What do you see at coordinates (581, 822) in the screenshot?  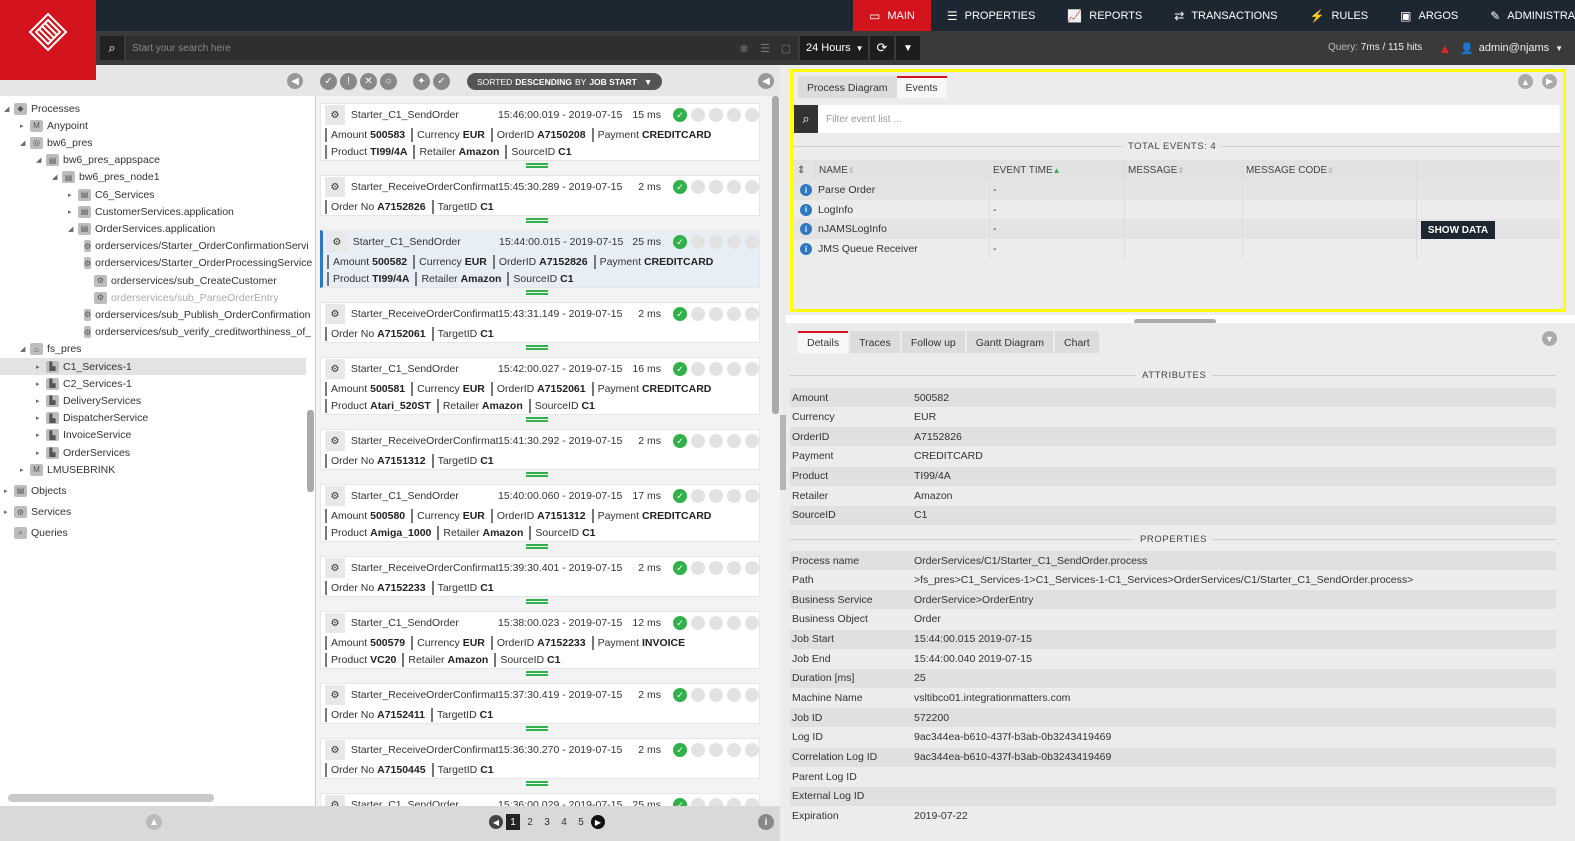 I see `page-5: 5` at bounding box center [581, 822].